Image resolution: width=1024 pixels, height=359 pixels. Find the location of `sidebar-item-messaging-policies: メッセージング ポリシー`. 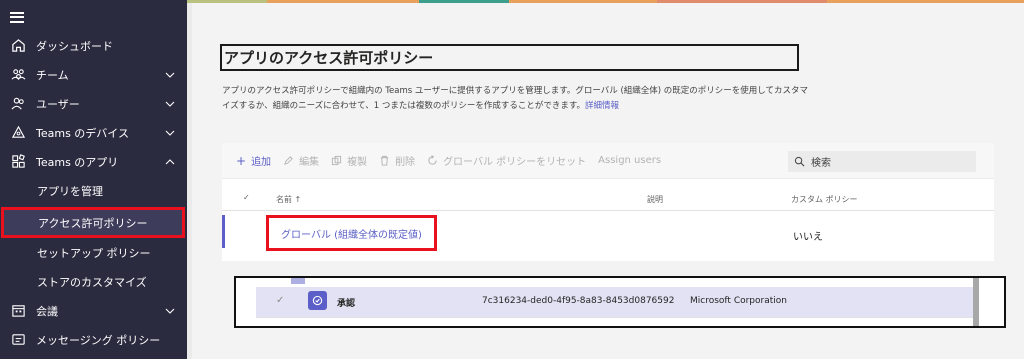

sidebar-item-messaging-policies: メッセージング ポリシー is located at coordinates (93, 339).